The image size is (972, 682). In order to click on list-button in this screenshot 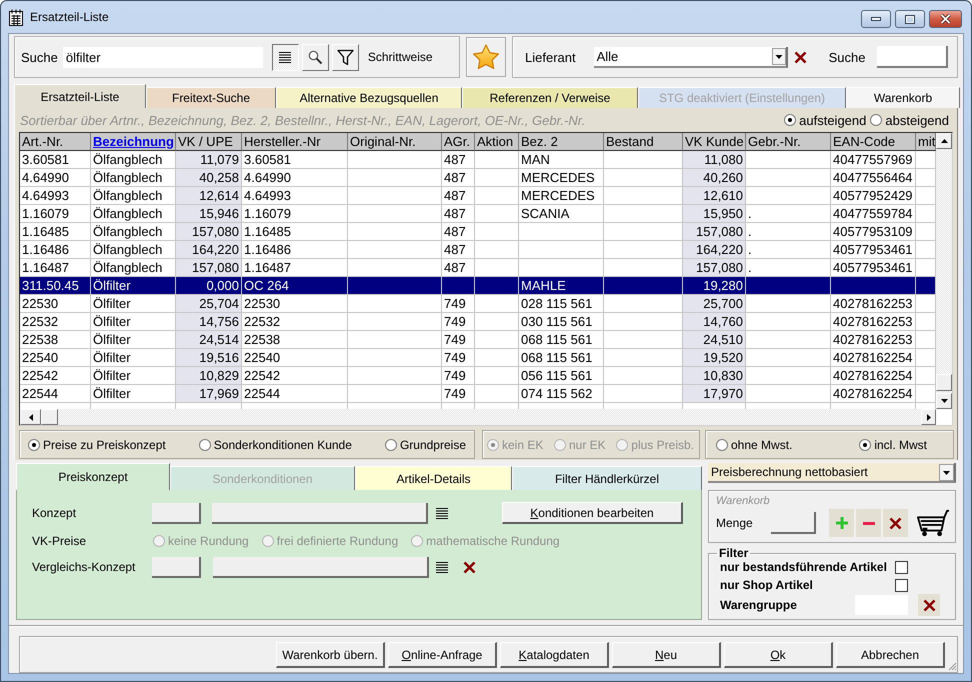, I will do `click(285, 57)`.